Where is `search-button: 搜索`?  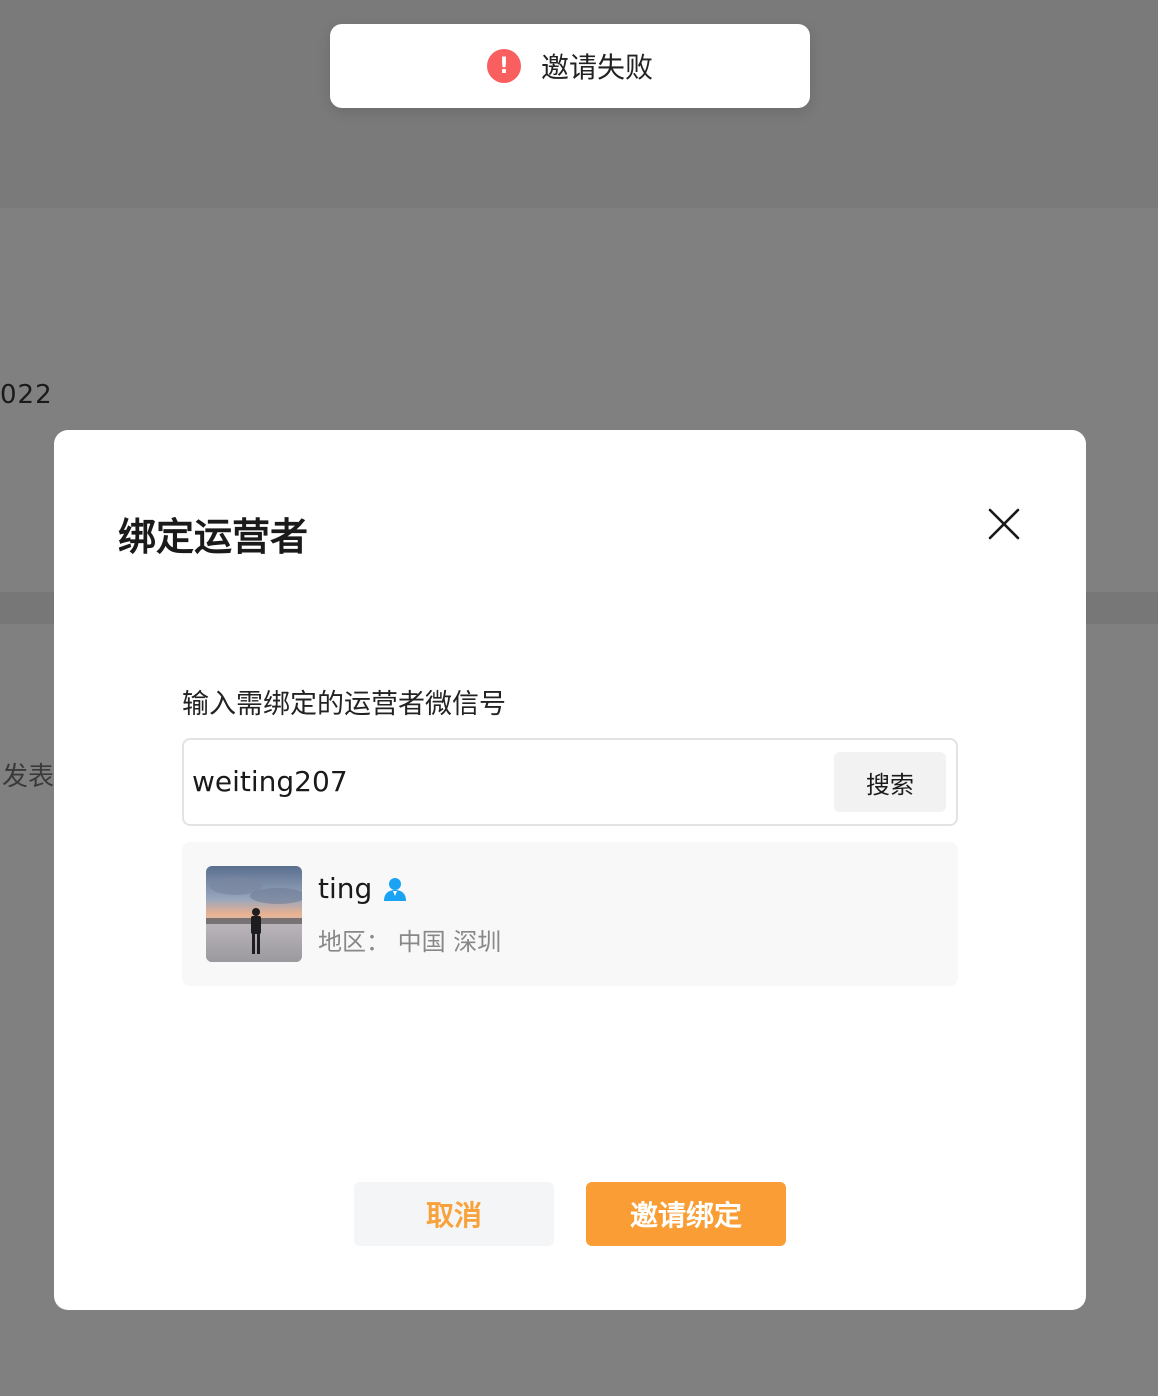 search-button: 搜索 is located at coordinates (890, 782).